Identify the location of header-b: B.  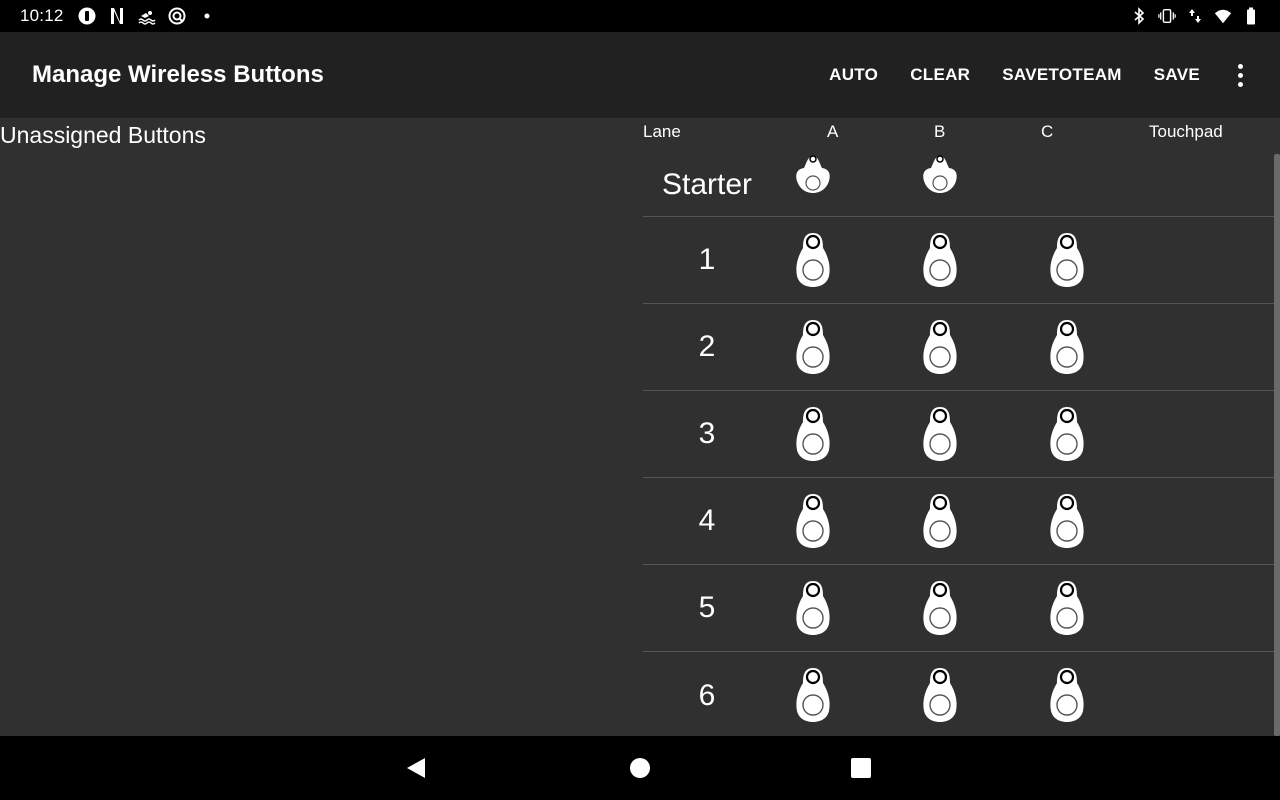
(940, 131).